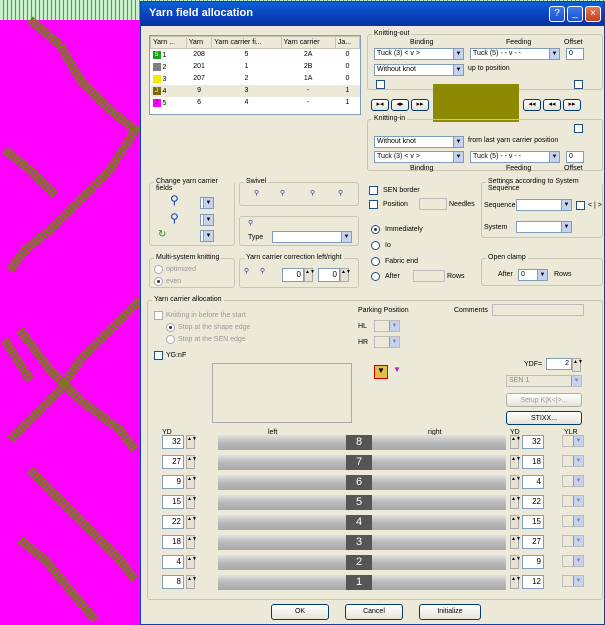 This screenshot has height=625, width=605. What do you see at coordinates (544, 381) in the screenshot?
I see `sen-select: SEN 1 ▼` at bounding box center [544, 381].